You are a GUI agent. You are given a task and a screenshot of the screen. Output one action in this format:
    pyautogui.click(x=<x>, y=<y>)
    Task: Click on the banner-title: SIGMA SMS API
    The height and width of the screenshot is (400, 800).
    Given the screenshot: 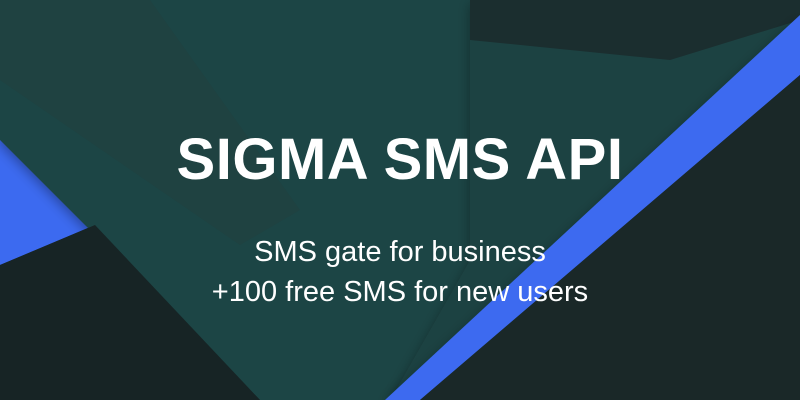 What is the action you would take?
    pyautogui.click(x=400, y=159)
    